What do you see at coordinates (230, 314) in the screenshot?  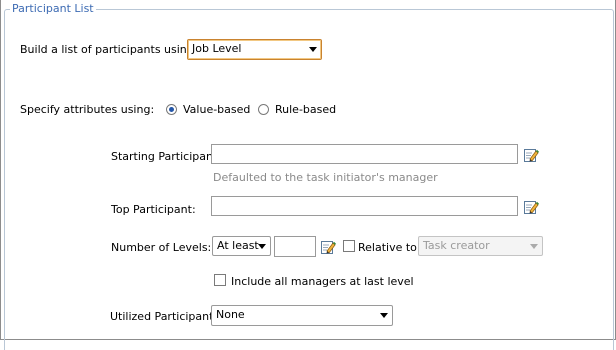 I see `utilized-participants-value: None` at bounding box center [230, 314].